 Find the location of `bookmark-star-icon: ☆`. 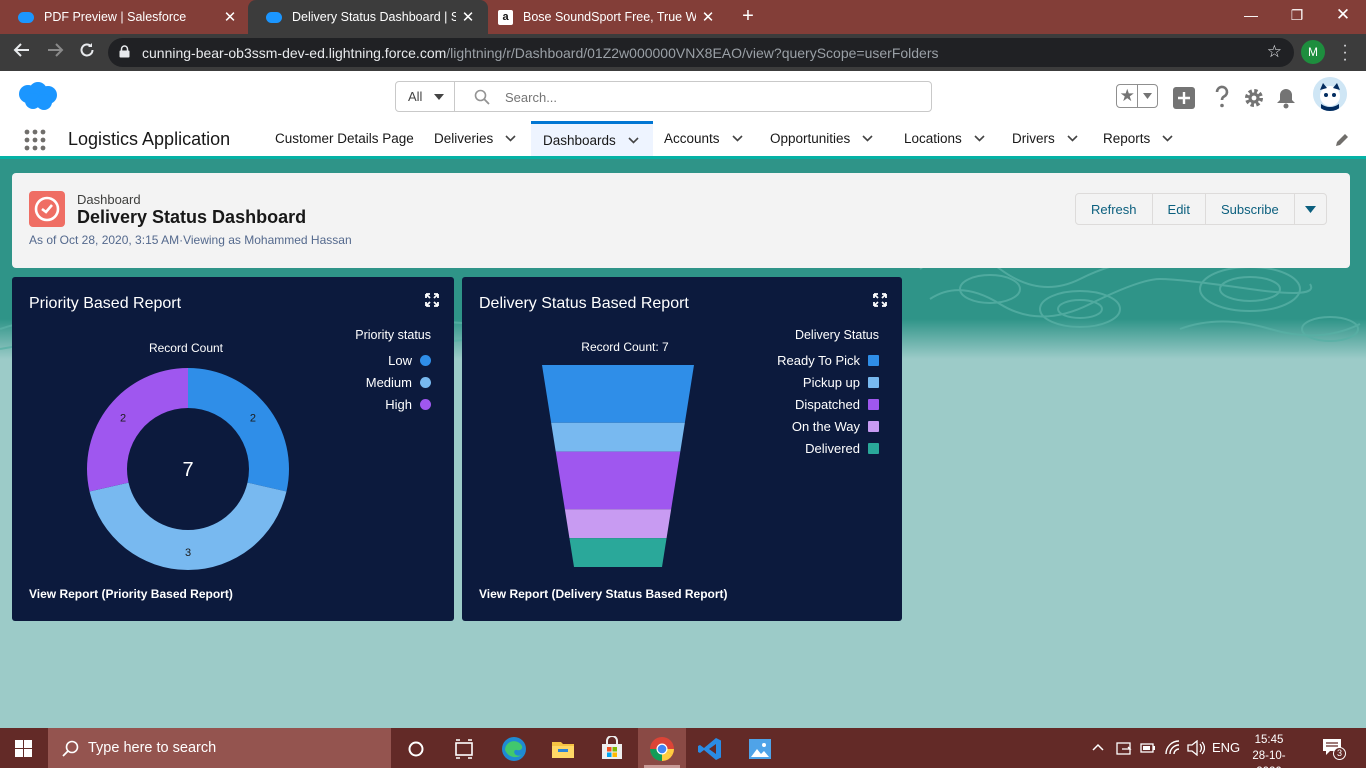

bookmark-star-icon: ☆ is located at coordinates (1274, 52).